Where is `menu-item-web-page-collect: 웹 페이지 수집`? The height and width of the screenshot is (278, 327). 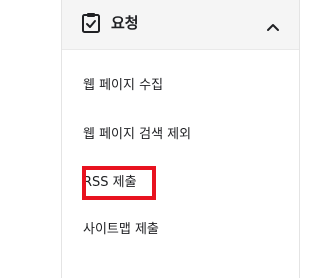
menu-item-web-page-collect: 웹 페이지 수집 is located at coordinates (123, 86).